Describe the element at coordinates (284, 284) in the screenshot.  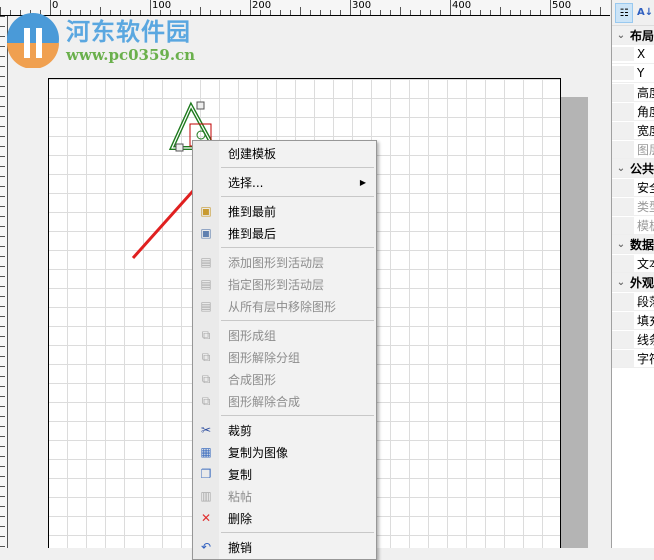
I see `menu-item: ▤ 指定图形到活动层` at that location.